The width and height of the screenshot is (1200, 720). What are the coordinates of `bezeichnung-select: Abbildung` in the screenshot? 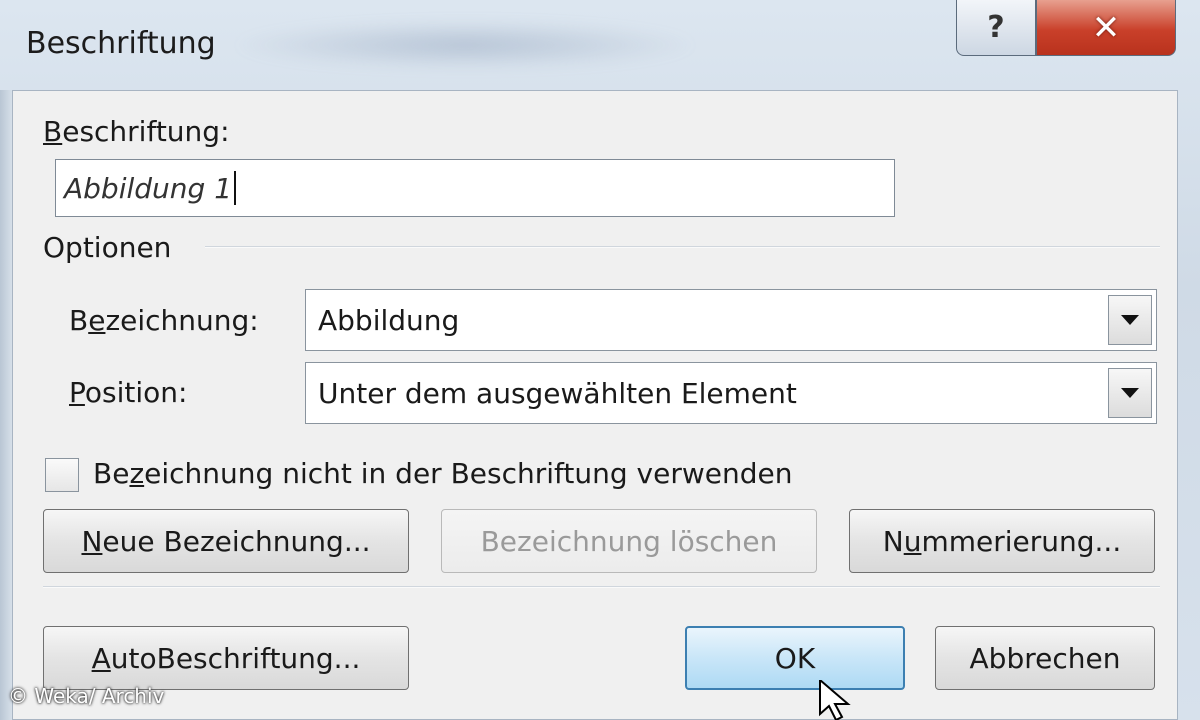 It's located at (731, 320).